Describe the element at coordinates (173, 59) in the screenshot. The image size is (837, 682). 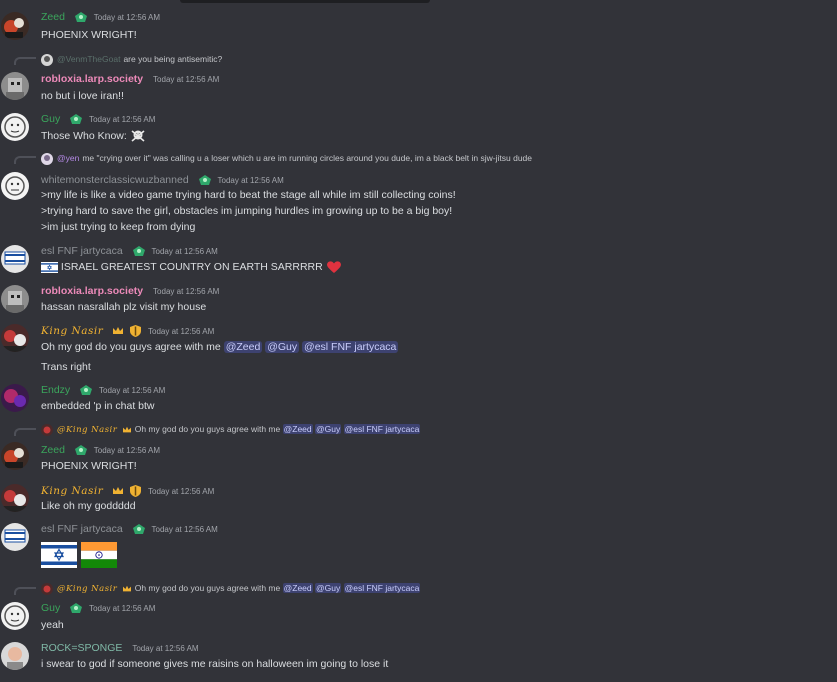
I see `reply-text: are you being antisemitic?` at that location.